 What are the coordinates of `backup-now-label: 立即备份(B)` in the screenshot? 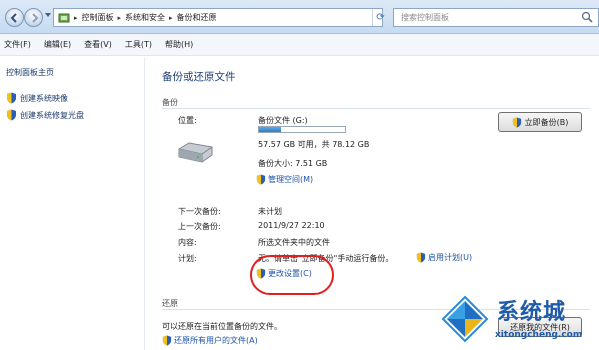 It's located at (546, 122).